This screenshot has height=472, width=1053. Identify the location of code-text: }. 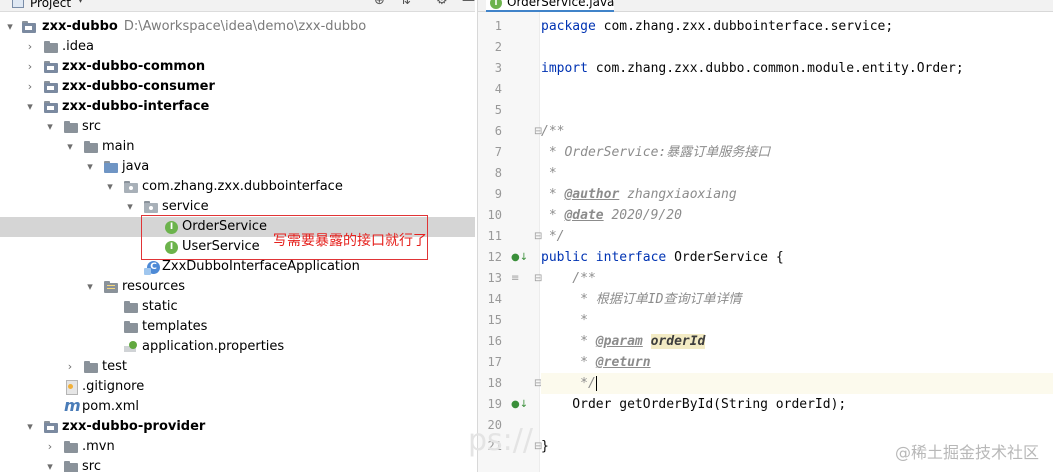
(545, 446).